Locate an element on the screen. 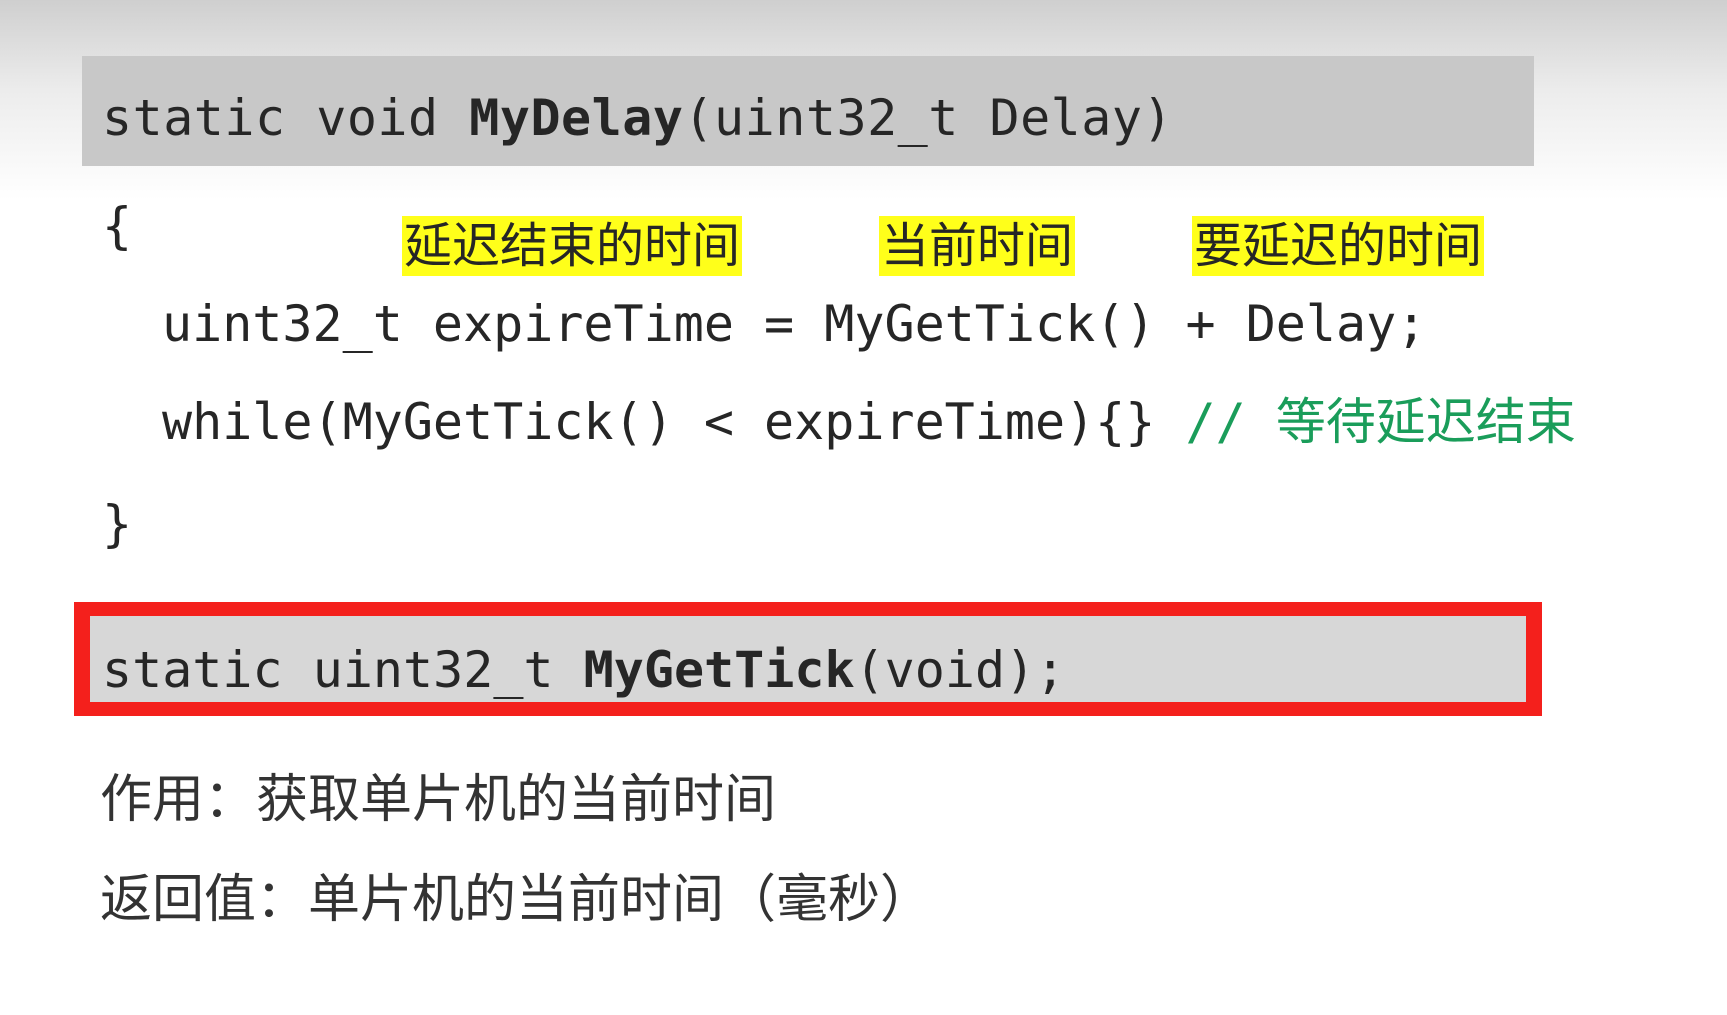  description-return-value: 返回值：单片机的当前时间（毫秒） is located at coordinates (516, 900).